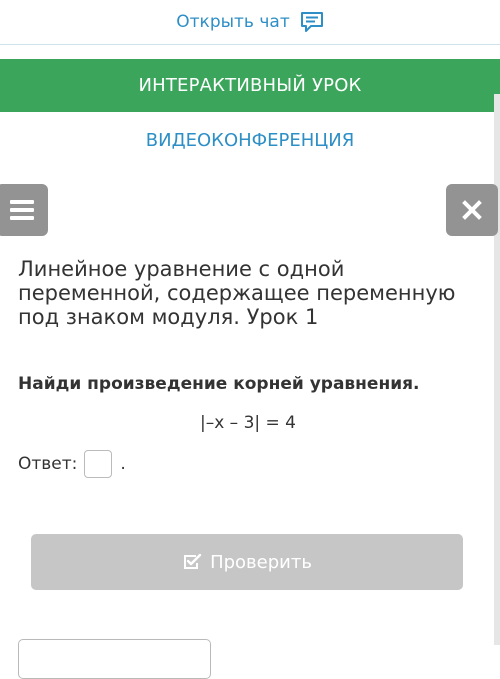 Image resolution: width=500 pixels, height=679 pixels. I want to click on answer-row: Ответ: ., so click(72, 464).